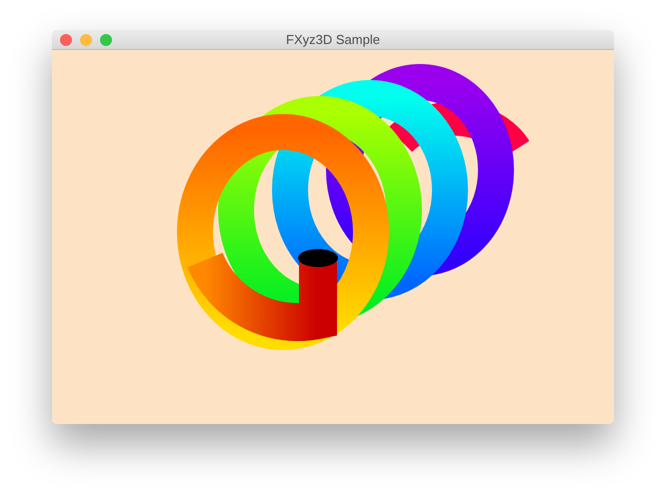 The width and height of the screenshot is (667, 500). Describe the element at coordinates (333, 39) in the screenshot. I see `window-title: FXyz3D Sample` at that location.